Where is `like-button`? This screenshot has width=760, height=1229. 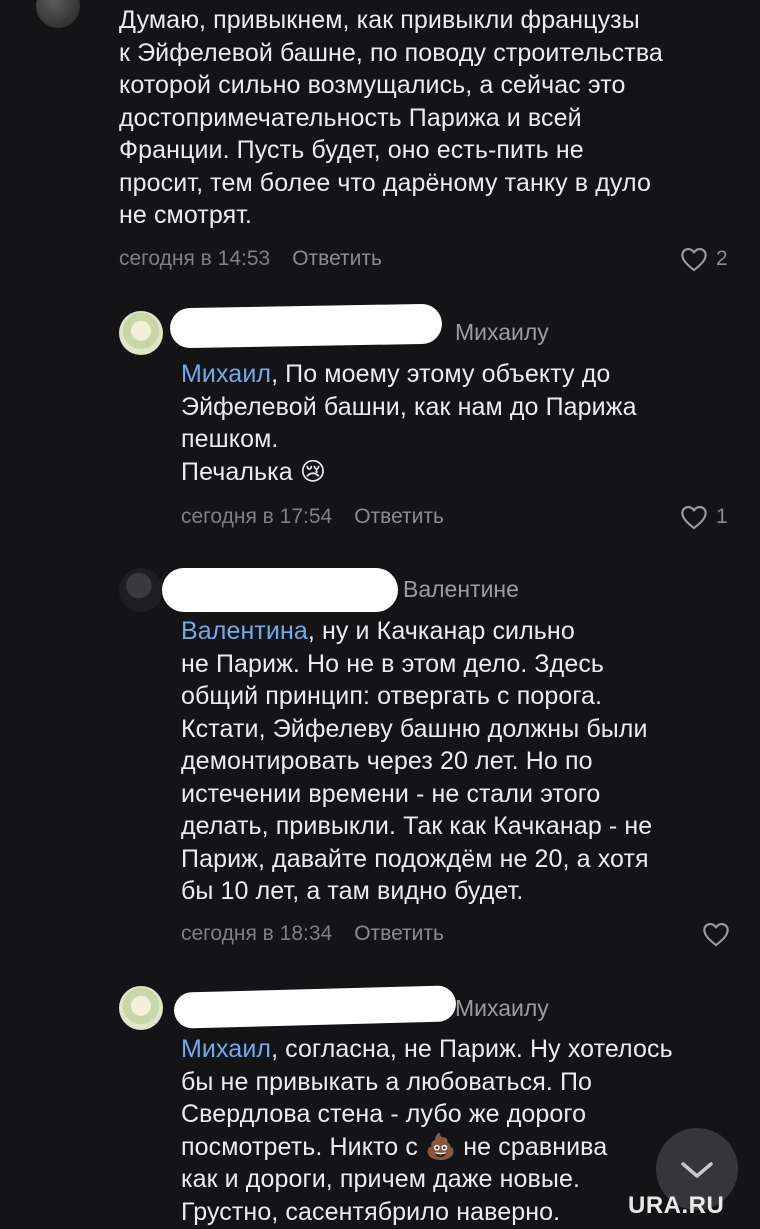
like-button is located at coordinates (716, 934).